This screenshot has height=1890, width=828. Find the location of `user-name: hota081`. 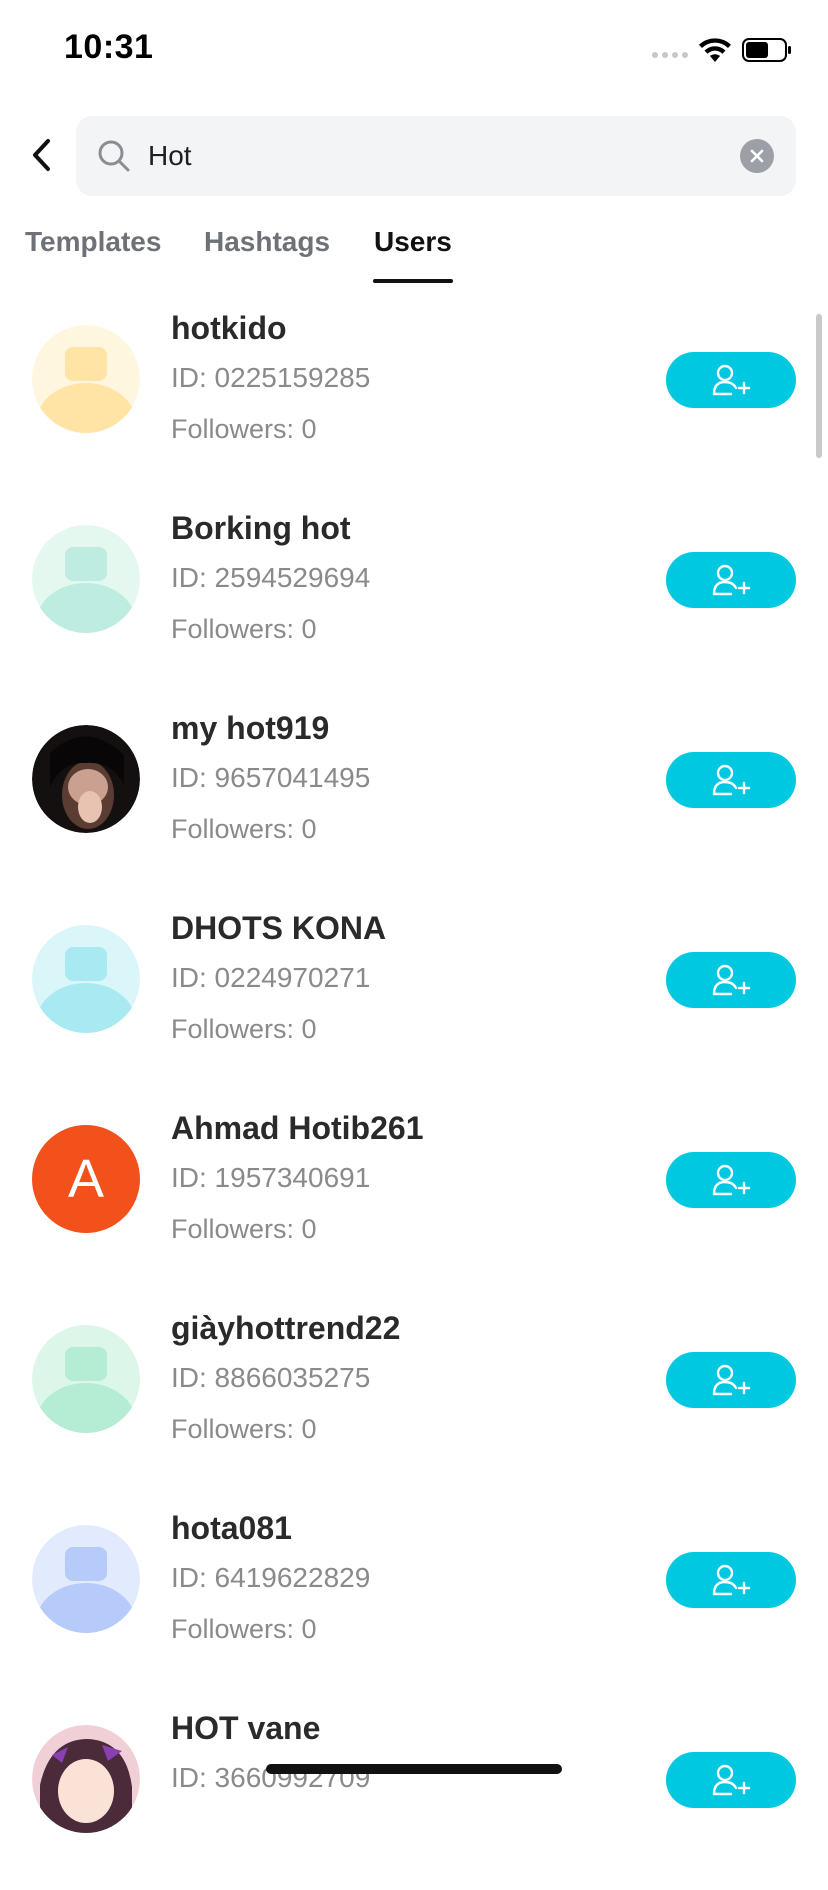

user-name: hota081 is located at coordinates (231, 1528).